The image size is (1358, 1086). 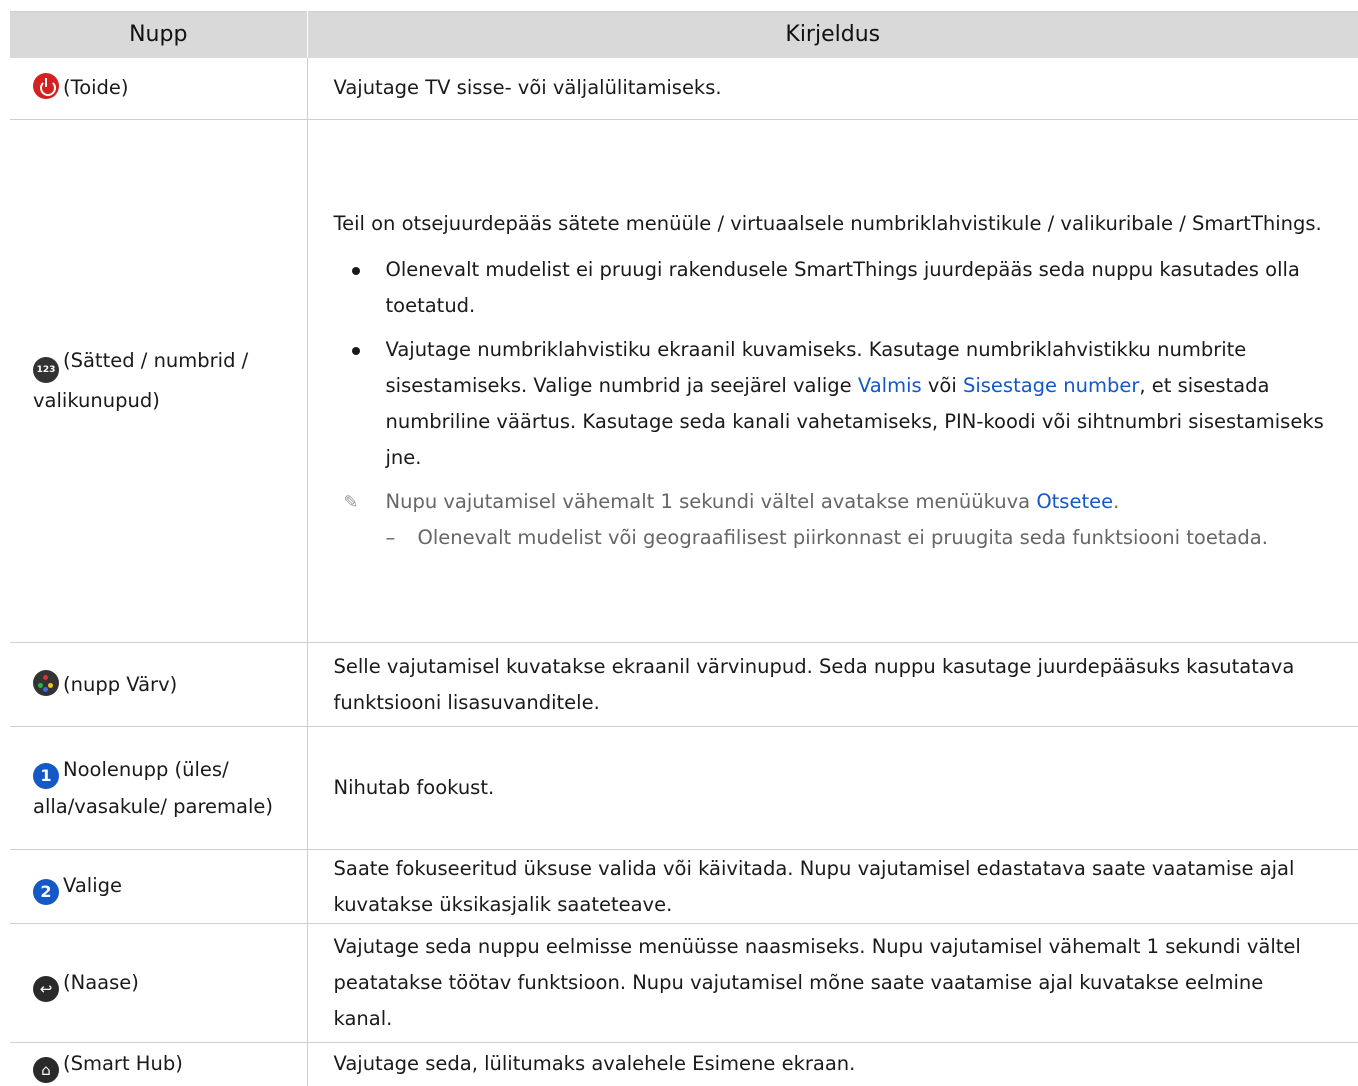 What do you see at coordinates (92, 885) in the screenshot?
I see `button-label: Valige` at bounding box center [92, 885].